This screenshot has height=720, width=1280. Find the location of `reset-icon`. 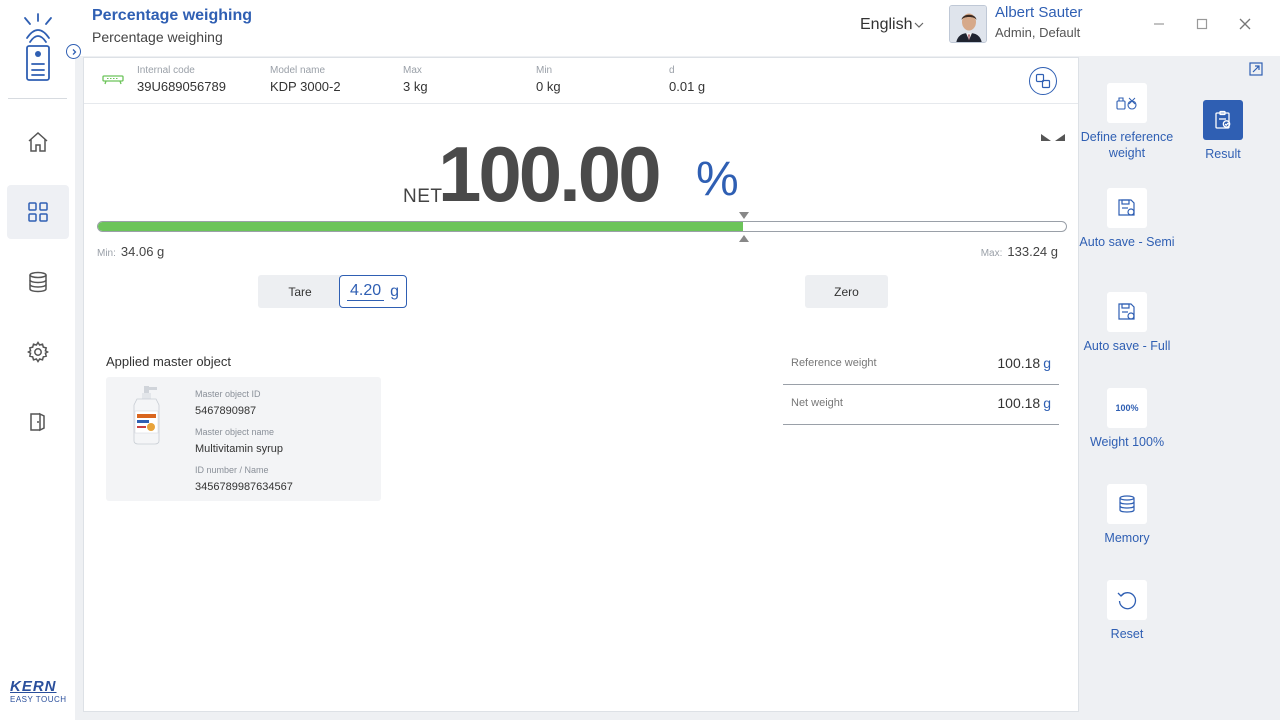

reset-icon is located at coordinates (1127, 601).